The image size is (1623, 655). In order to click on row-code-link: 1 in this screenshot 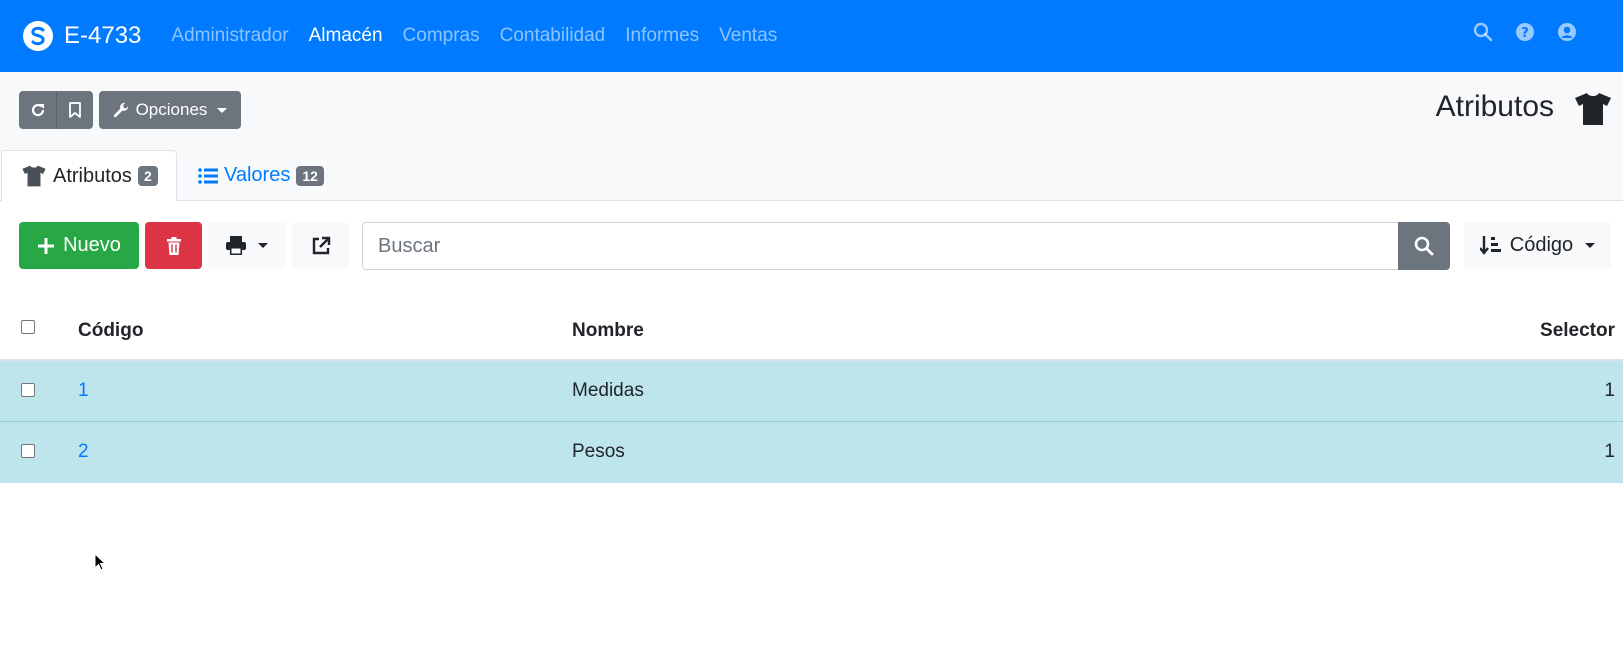, I will do `click(83, 391)`.